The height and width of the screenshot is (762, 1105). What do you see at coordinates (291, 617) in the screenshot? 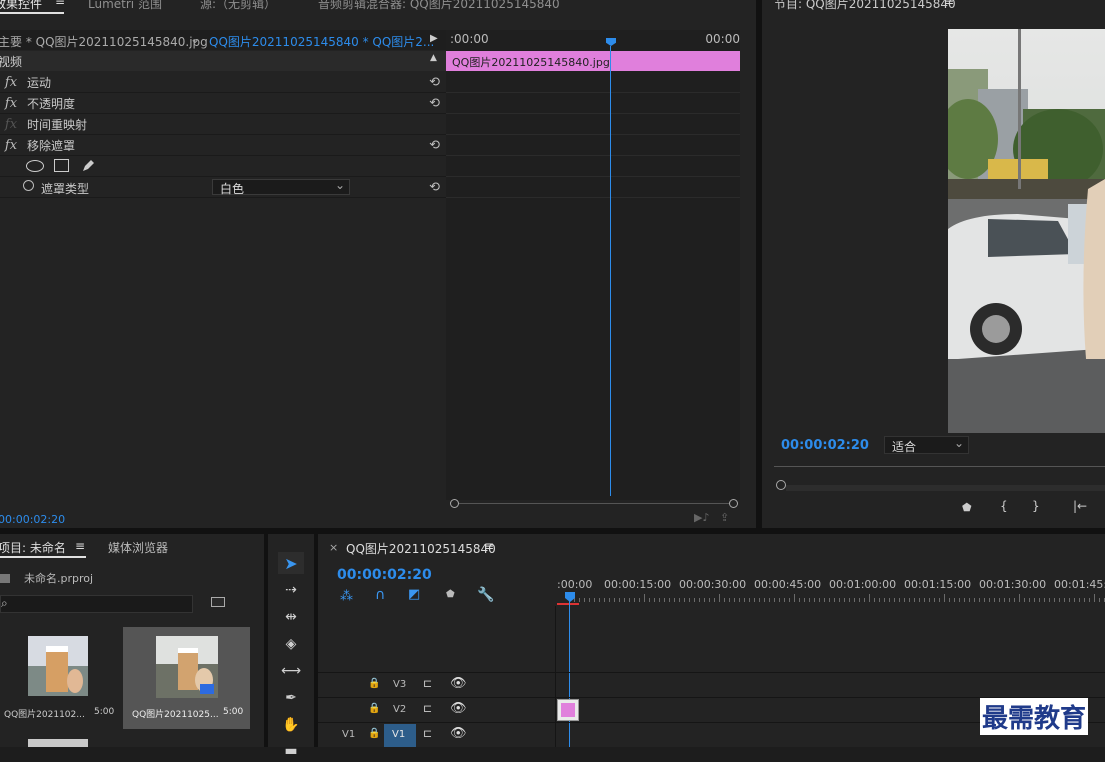
I see `ripple-edit-tool: ⇹` at bounding box center [291, 617].